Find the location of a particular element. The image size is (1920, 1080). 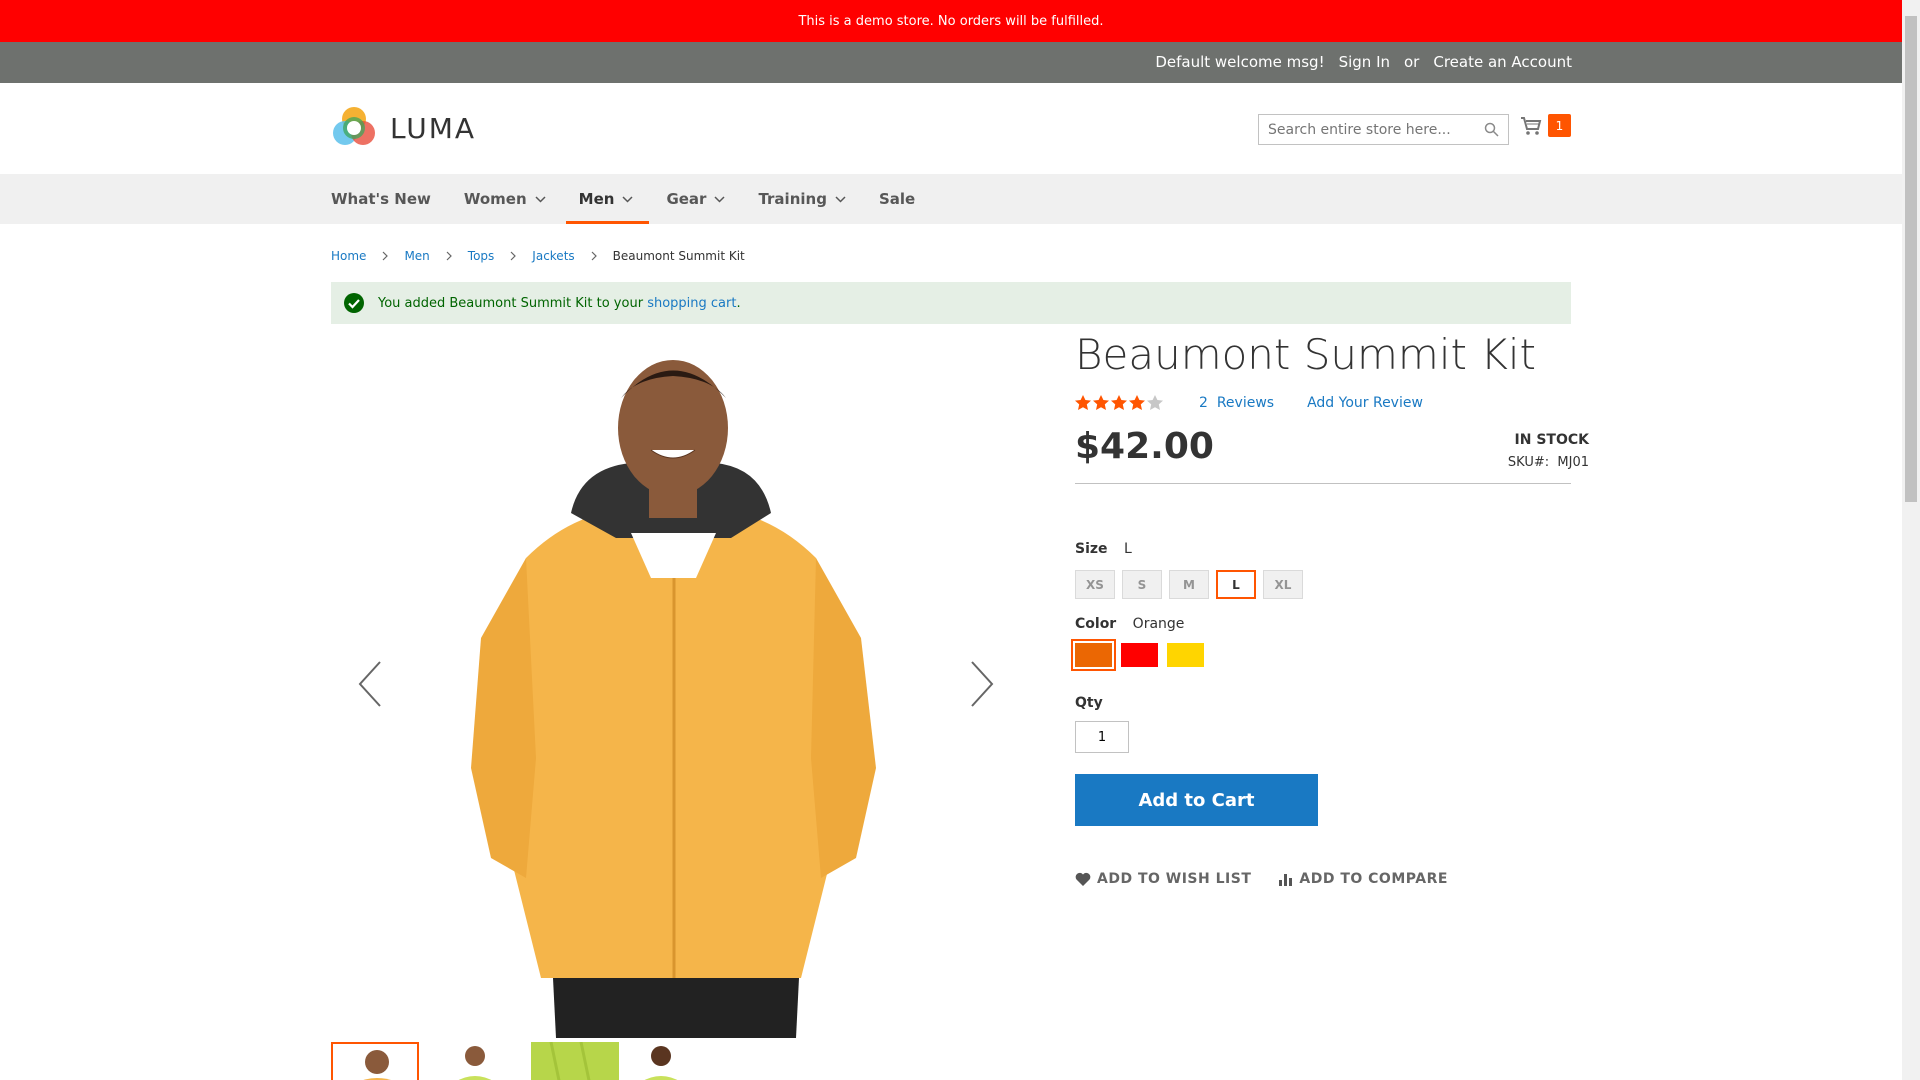

color-swatch-red is located at coordinates (1139, 655).